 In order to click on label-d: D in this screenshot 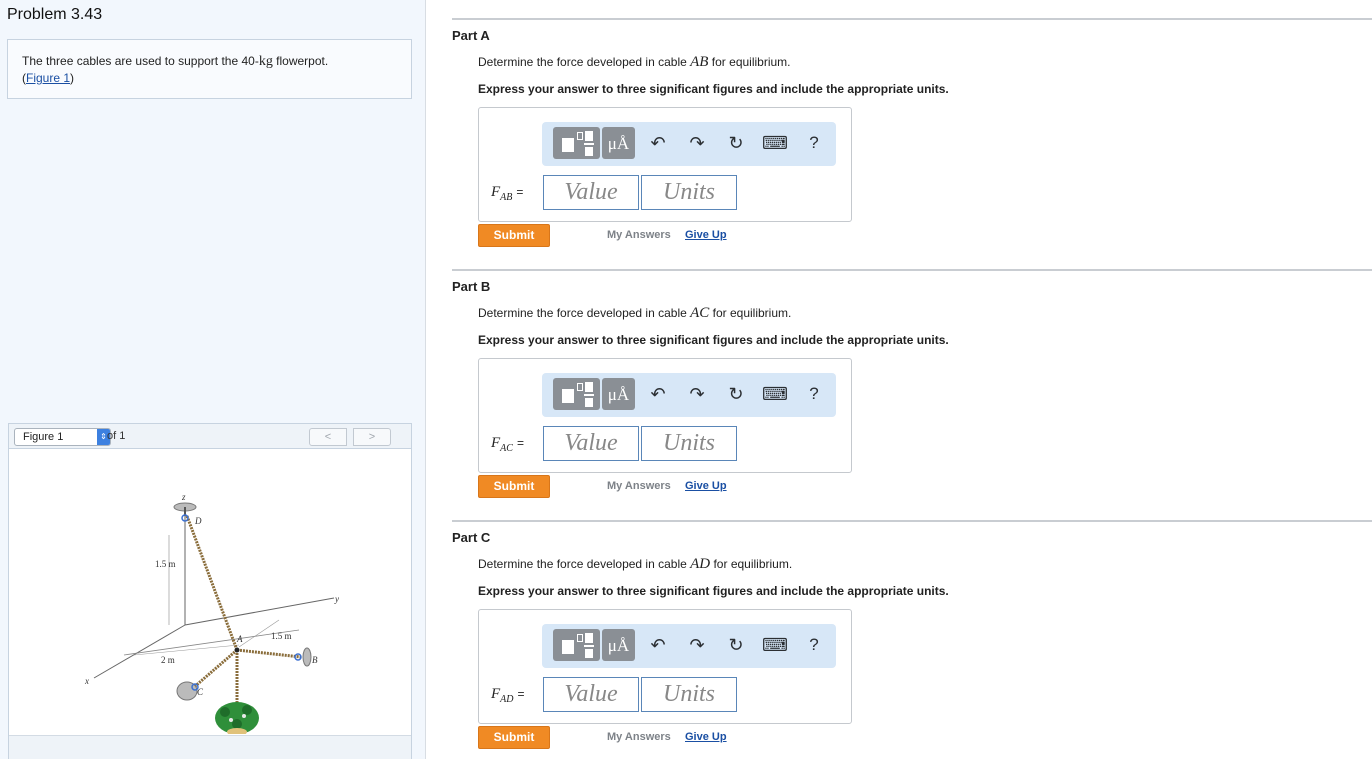, I will do `click(198, 521)`.